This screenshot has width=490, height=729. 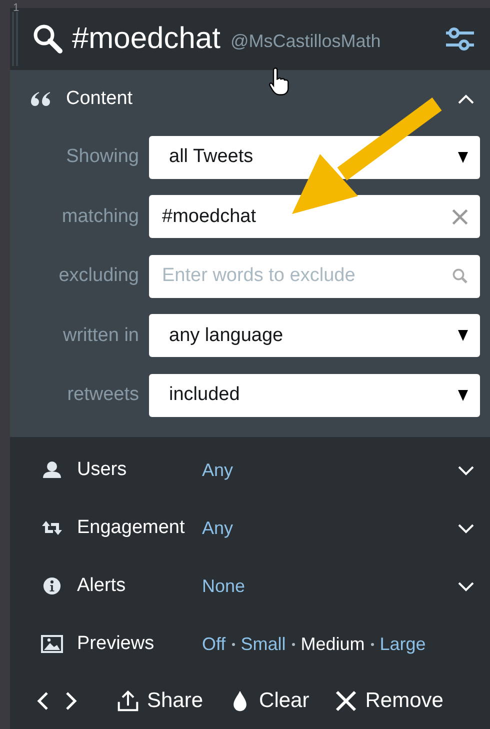 What do you see at coordinates (279, 81) in the screenshot?
I see `hand-cursor-icon` at bounding box center [279, 81].